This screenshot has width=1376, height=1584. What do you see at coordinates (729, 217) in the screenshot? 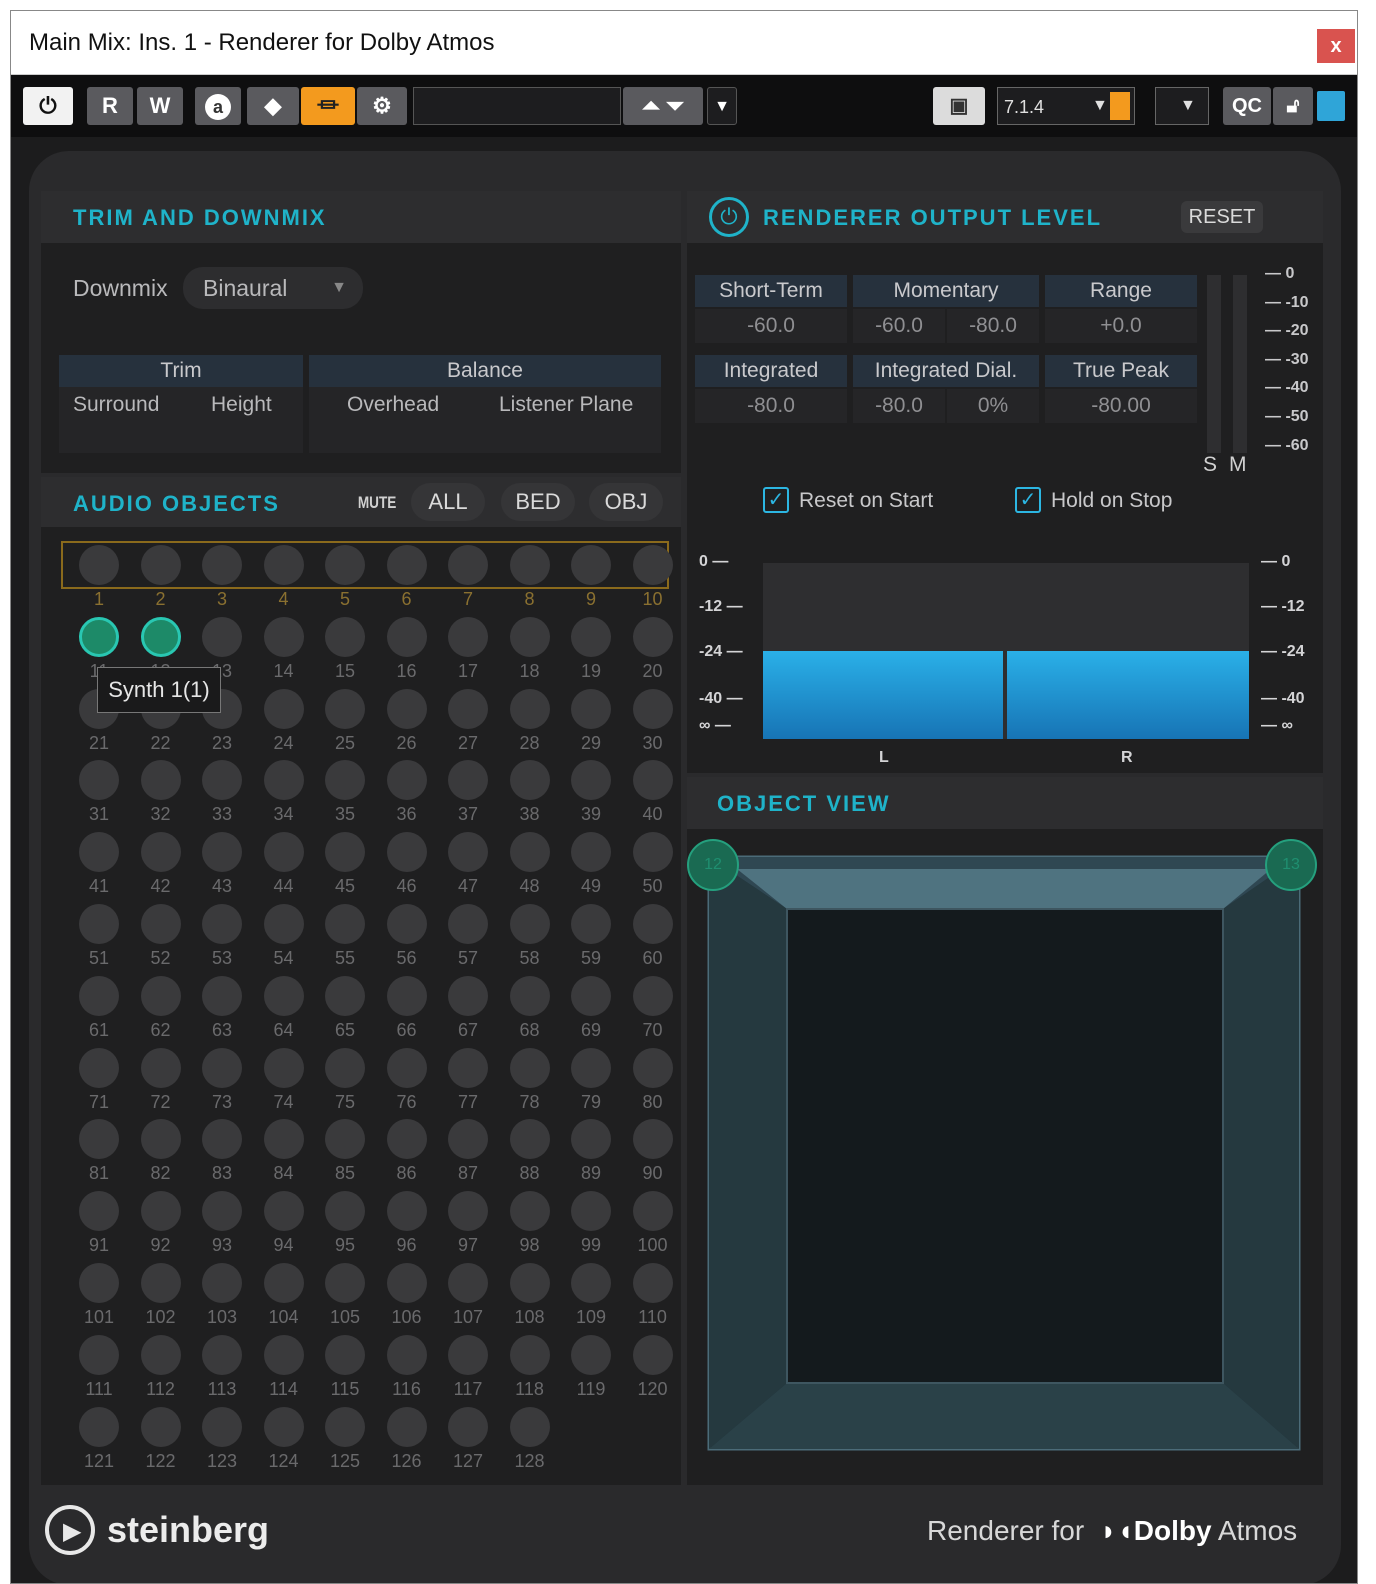
I see `renderer-power-button: ⏻` at bounding box center [729, 217].